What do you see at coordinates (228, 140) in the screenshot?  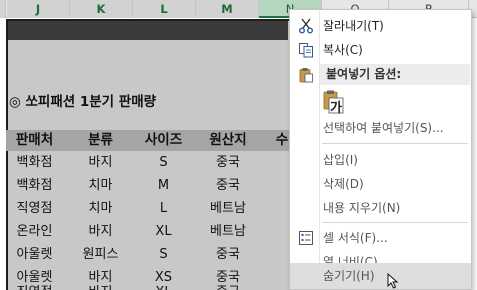 I see `header-cell-origin: 원산지` at bounding box center [228, 140].